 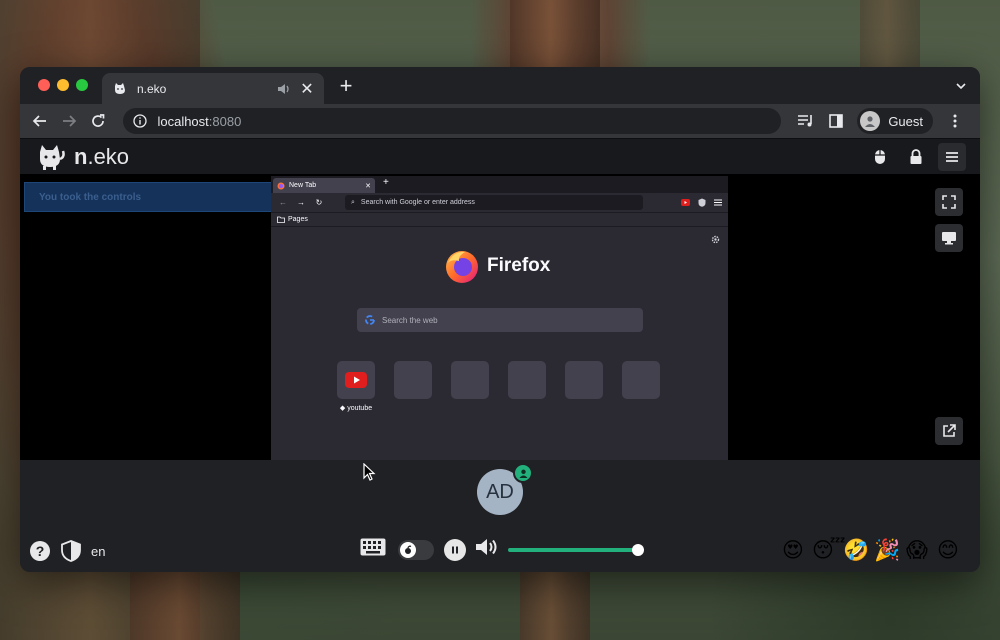 What do you see at coordinates (373, 547) in the screenshot?
I see `keyboard-icon` at bounding box center [373, 547].